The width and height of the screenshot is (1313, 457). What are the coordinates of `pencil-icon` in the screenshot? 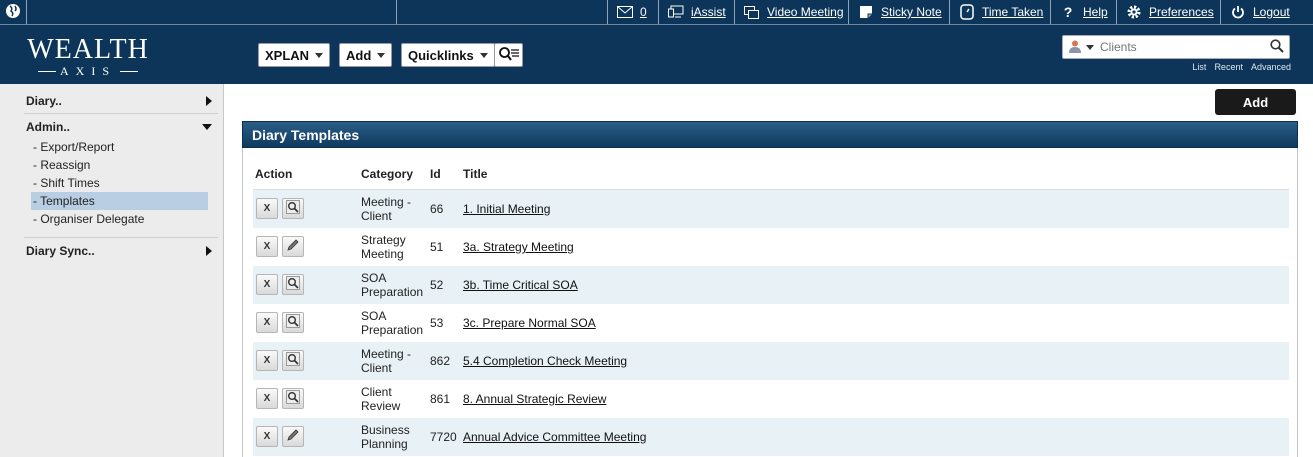 It's located at (293, 246).